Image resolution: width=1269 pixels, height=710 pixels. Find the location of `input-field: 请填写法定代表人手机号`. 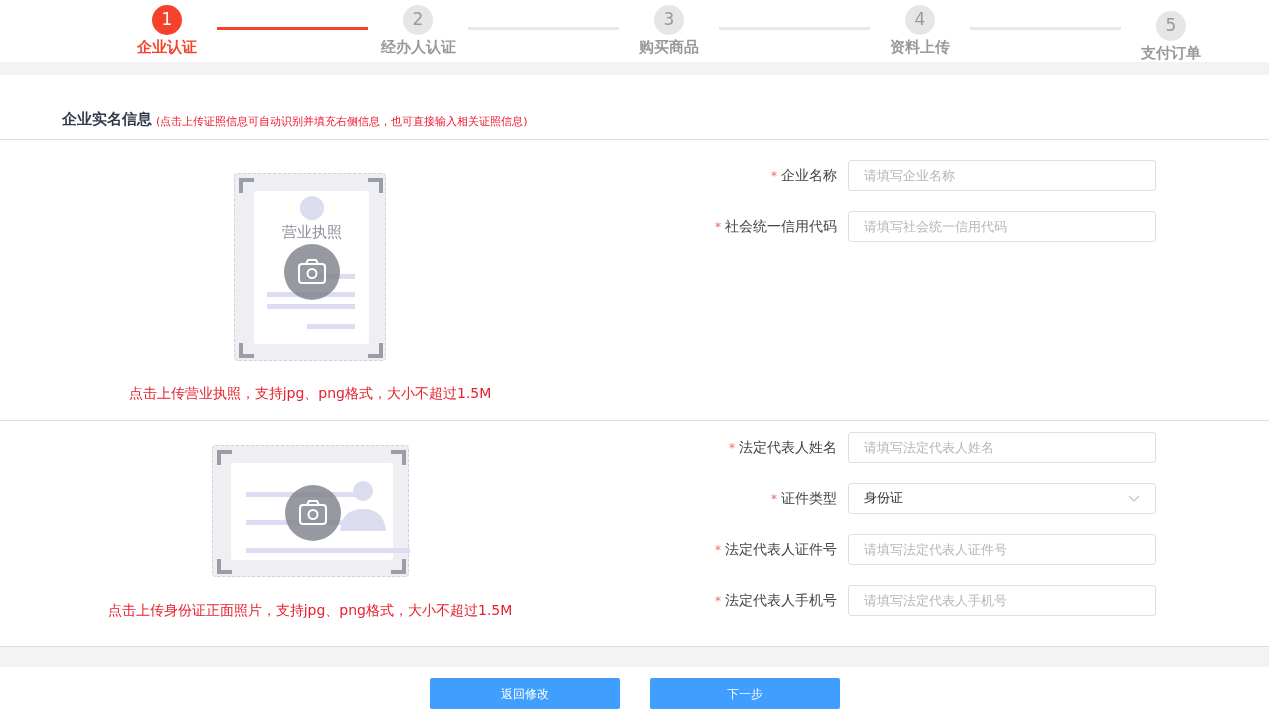

input-field: 请填写法定代表人手机号 is located at coordinates (1002, 600).